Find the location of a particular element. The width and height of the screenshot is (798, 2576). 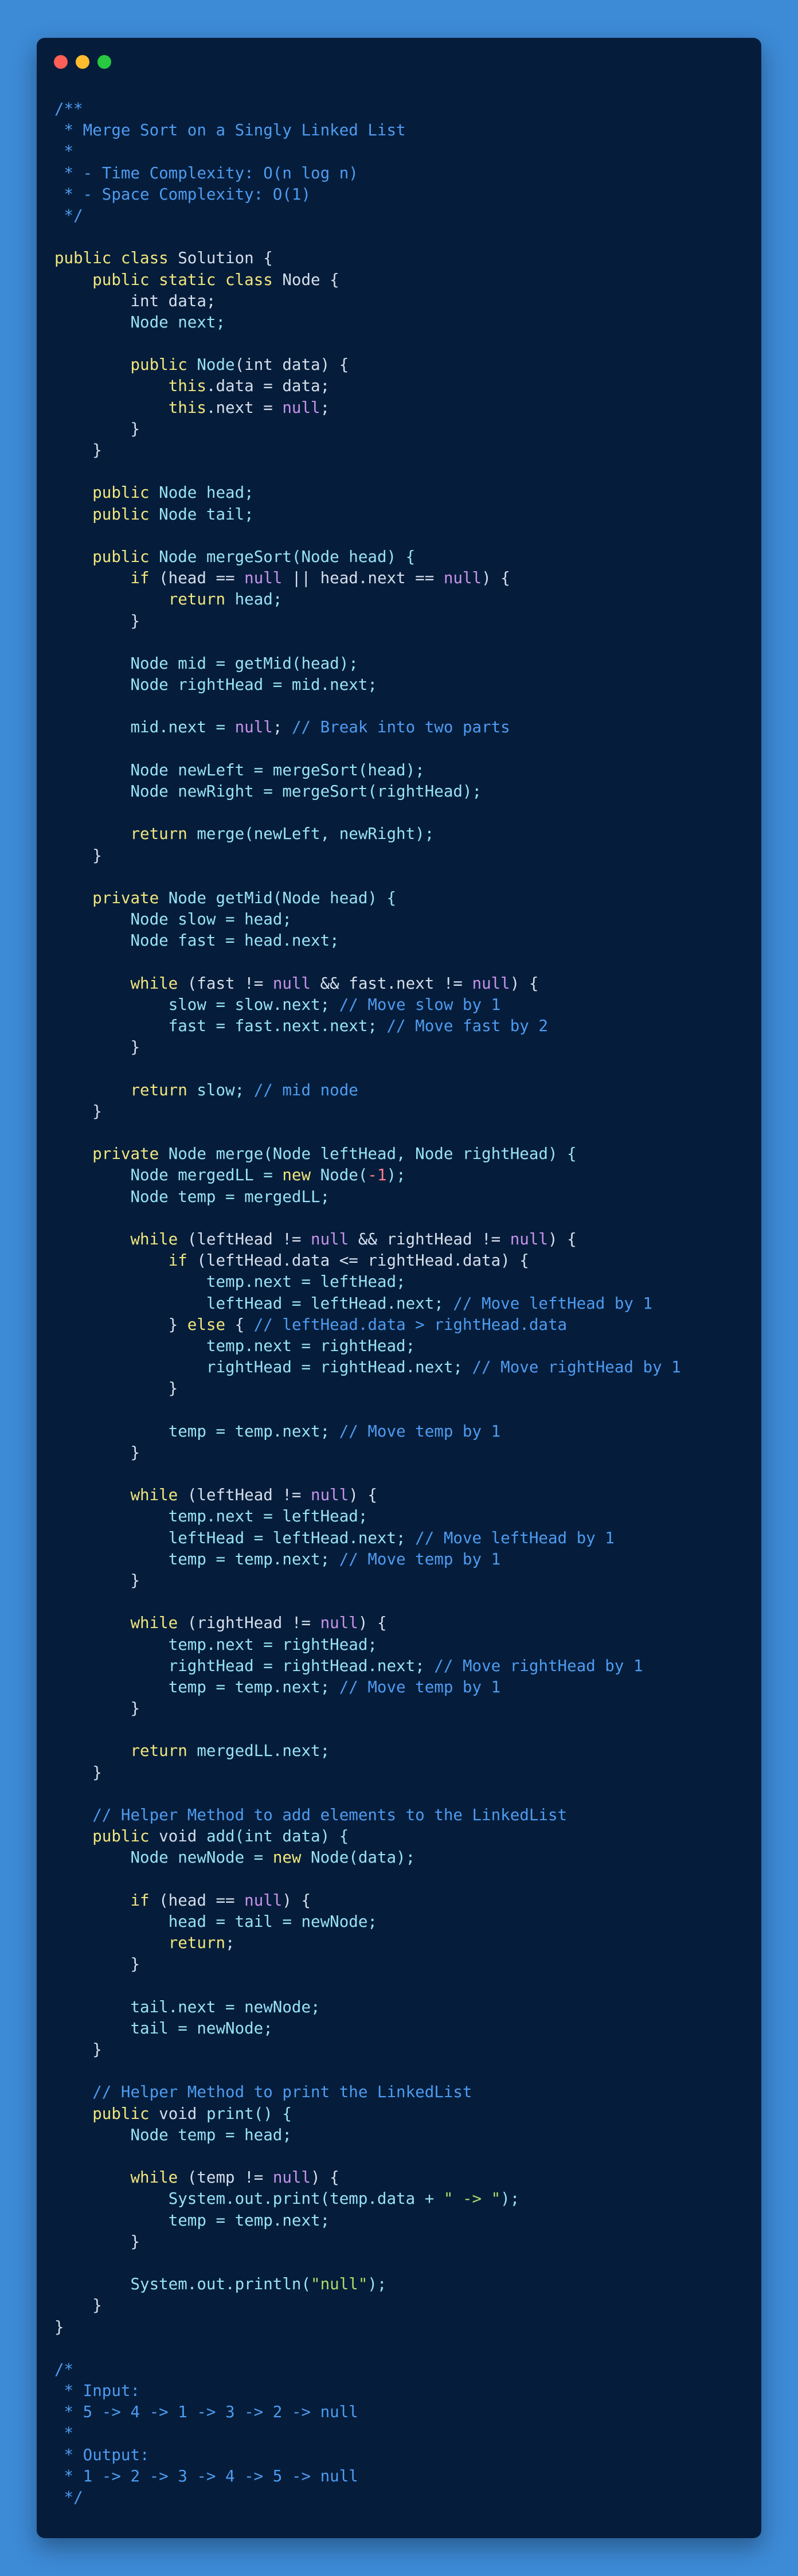

code-line: return merge(newLeft, newRight); is located at coordinates (367, 834).